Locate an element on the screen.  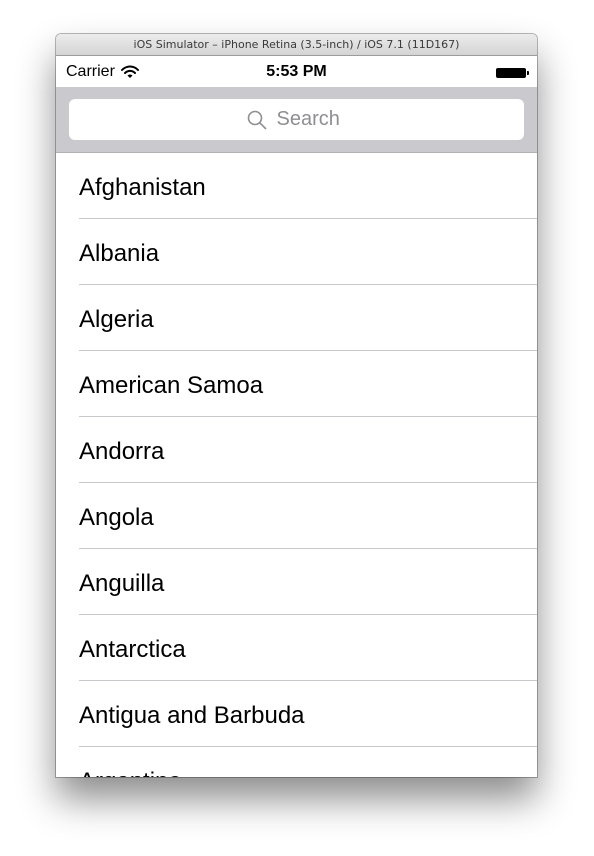
list-item: Anguilla is located at coordinates (296, 582).